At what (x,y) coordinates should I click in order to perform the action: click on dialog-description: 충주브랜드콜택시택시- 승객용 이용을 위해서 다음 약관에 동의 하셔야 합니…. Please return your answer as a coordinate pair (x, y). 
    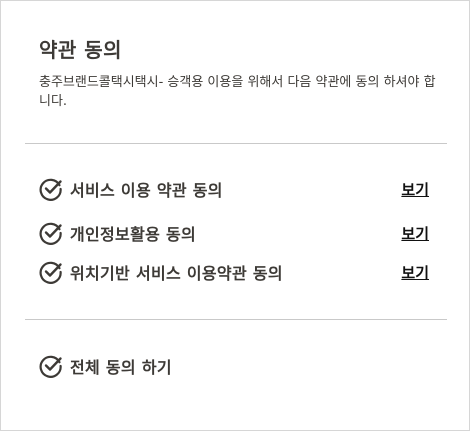
    Looking at the image, I should click on (237, 92).